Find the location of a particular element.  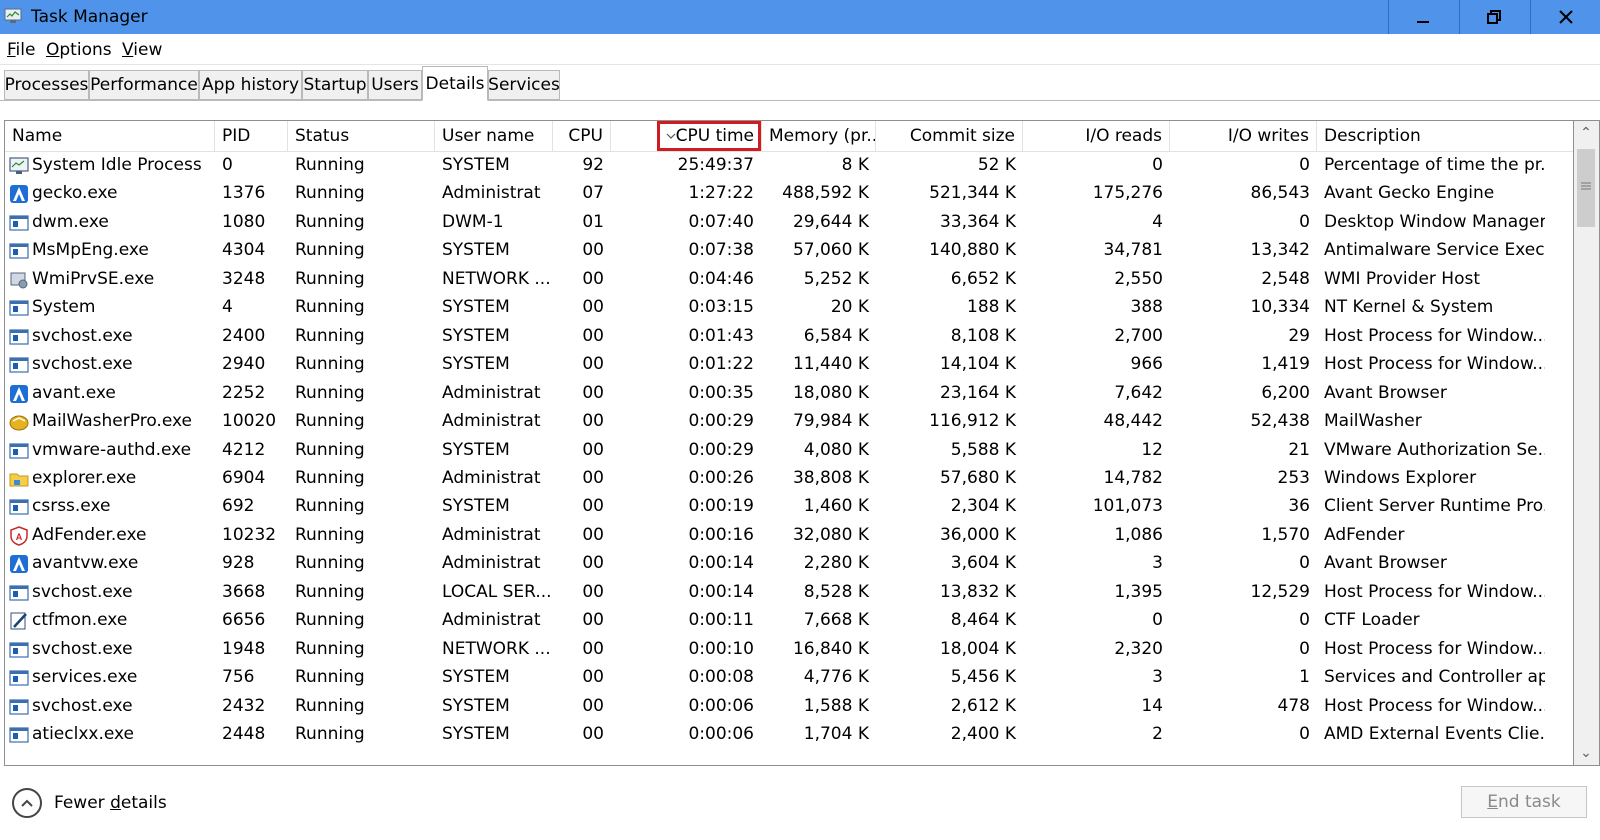

adfender-icon: A is located at coordinates (19, 536).